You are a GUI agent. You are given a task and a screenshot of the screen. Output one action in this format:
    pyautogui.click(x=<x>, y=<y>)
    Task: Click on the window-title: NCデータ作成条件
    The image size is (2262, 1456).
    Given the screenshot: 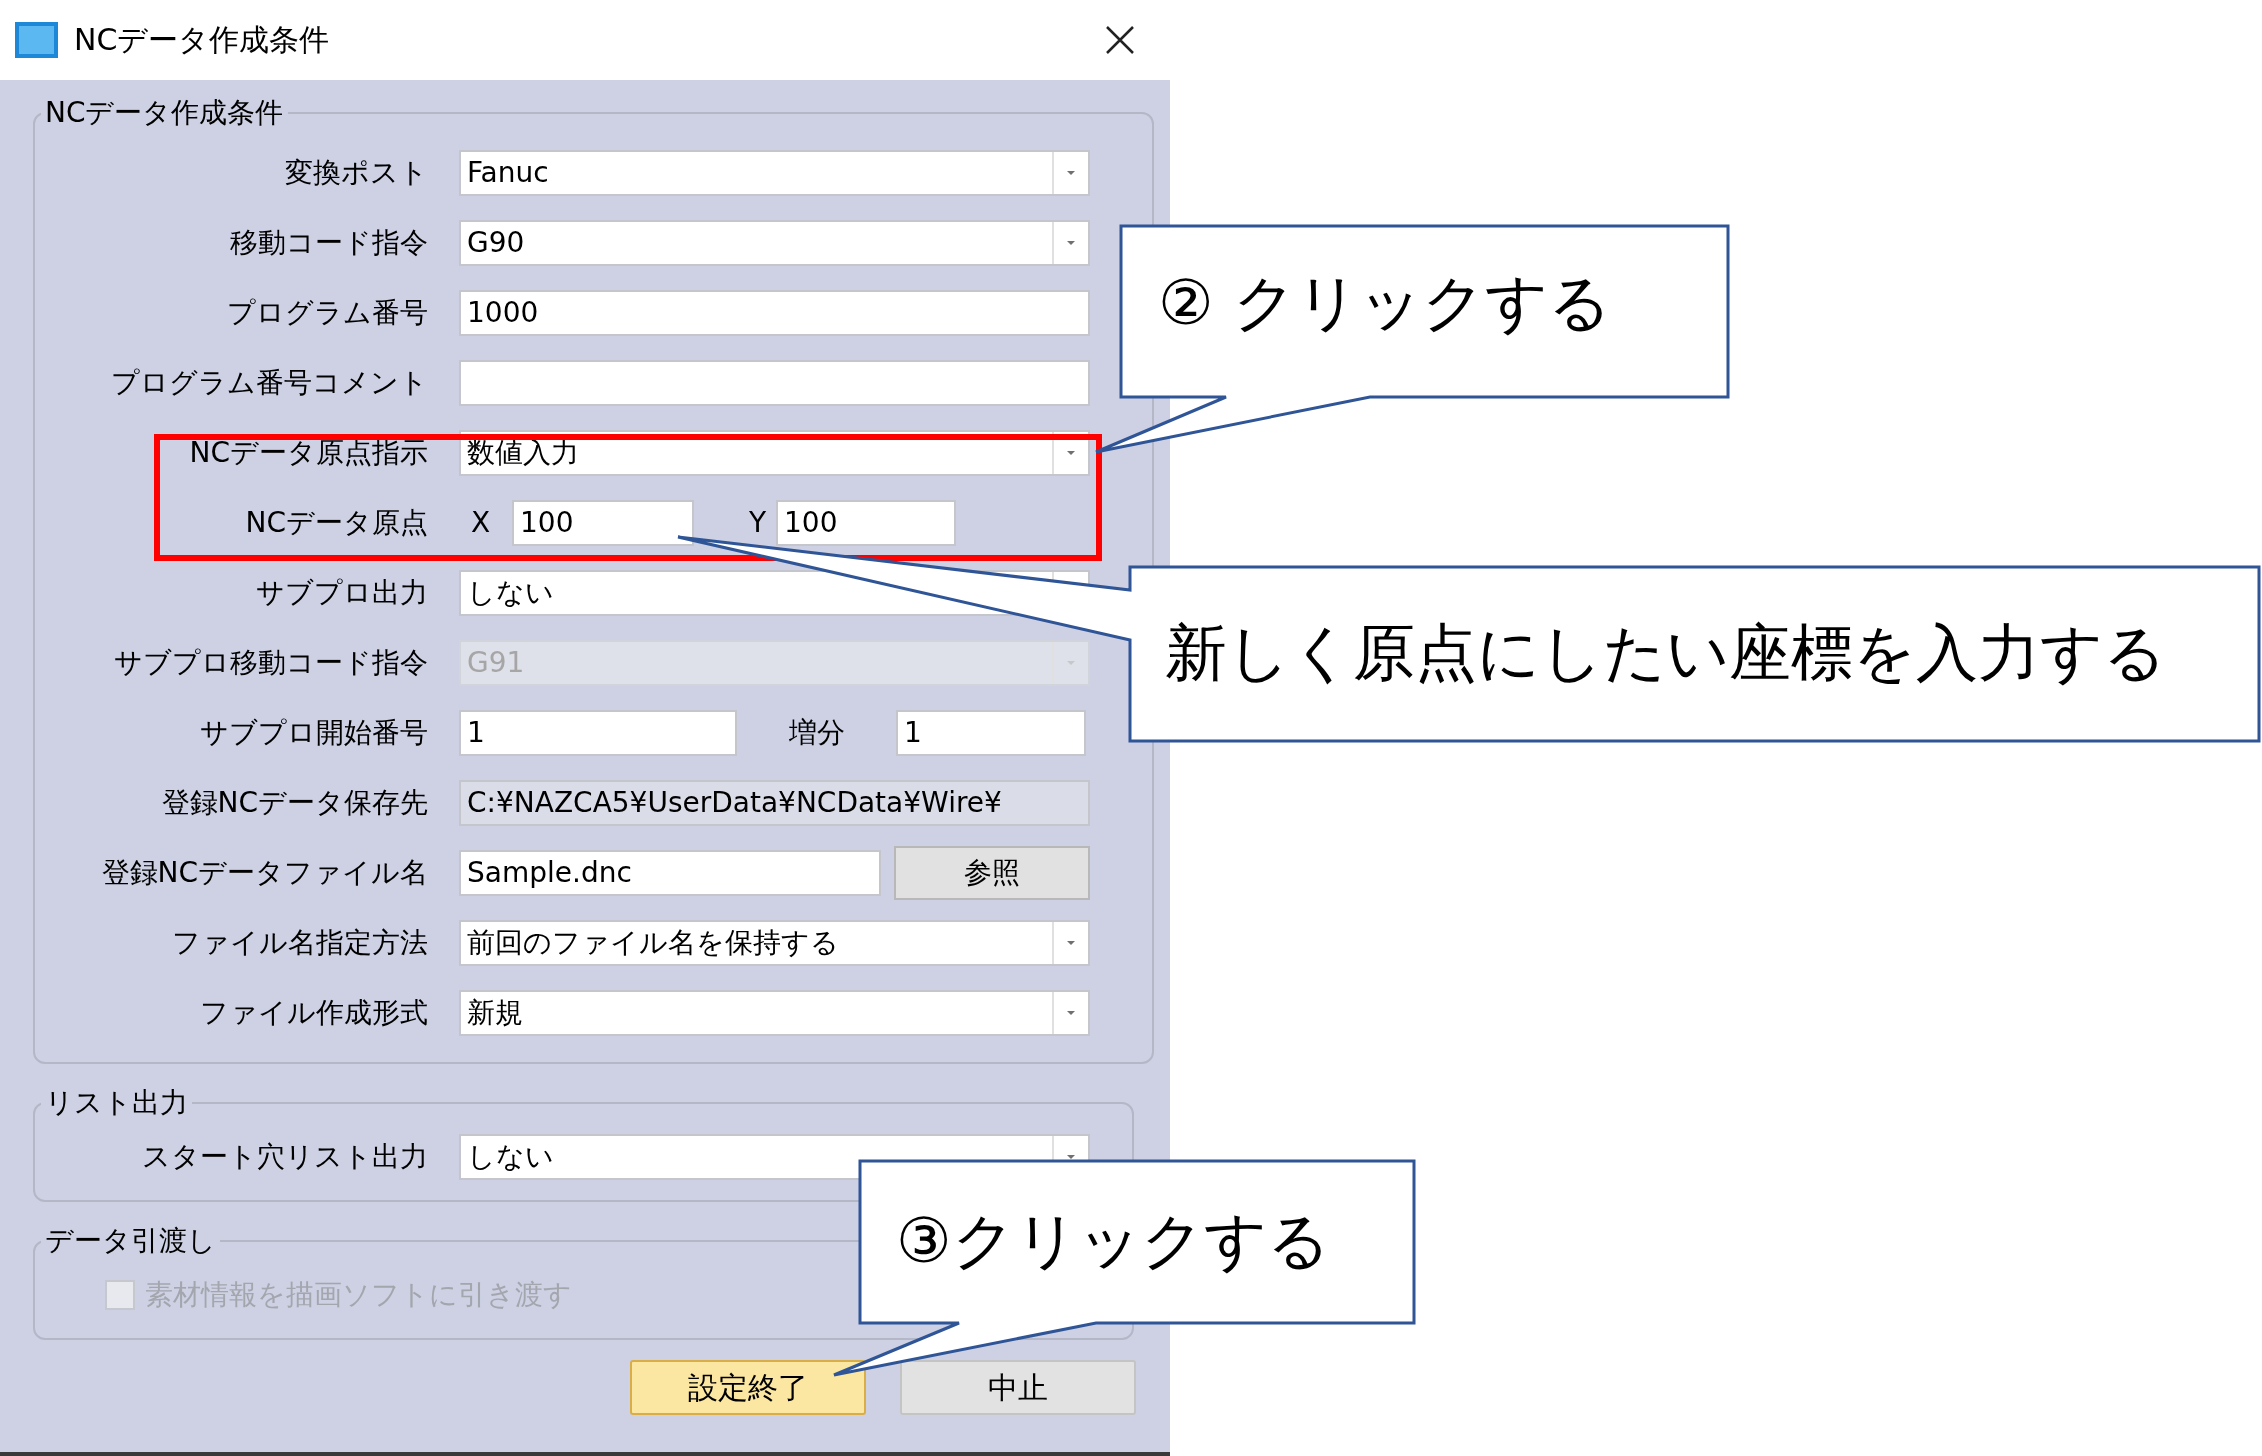 What is the action you would take?
    pyautogui.click(x=202, y=40)
    